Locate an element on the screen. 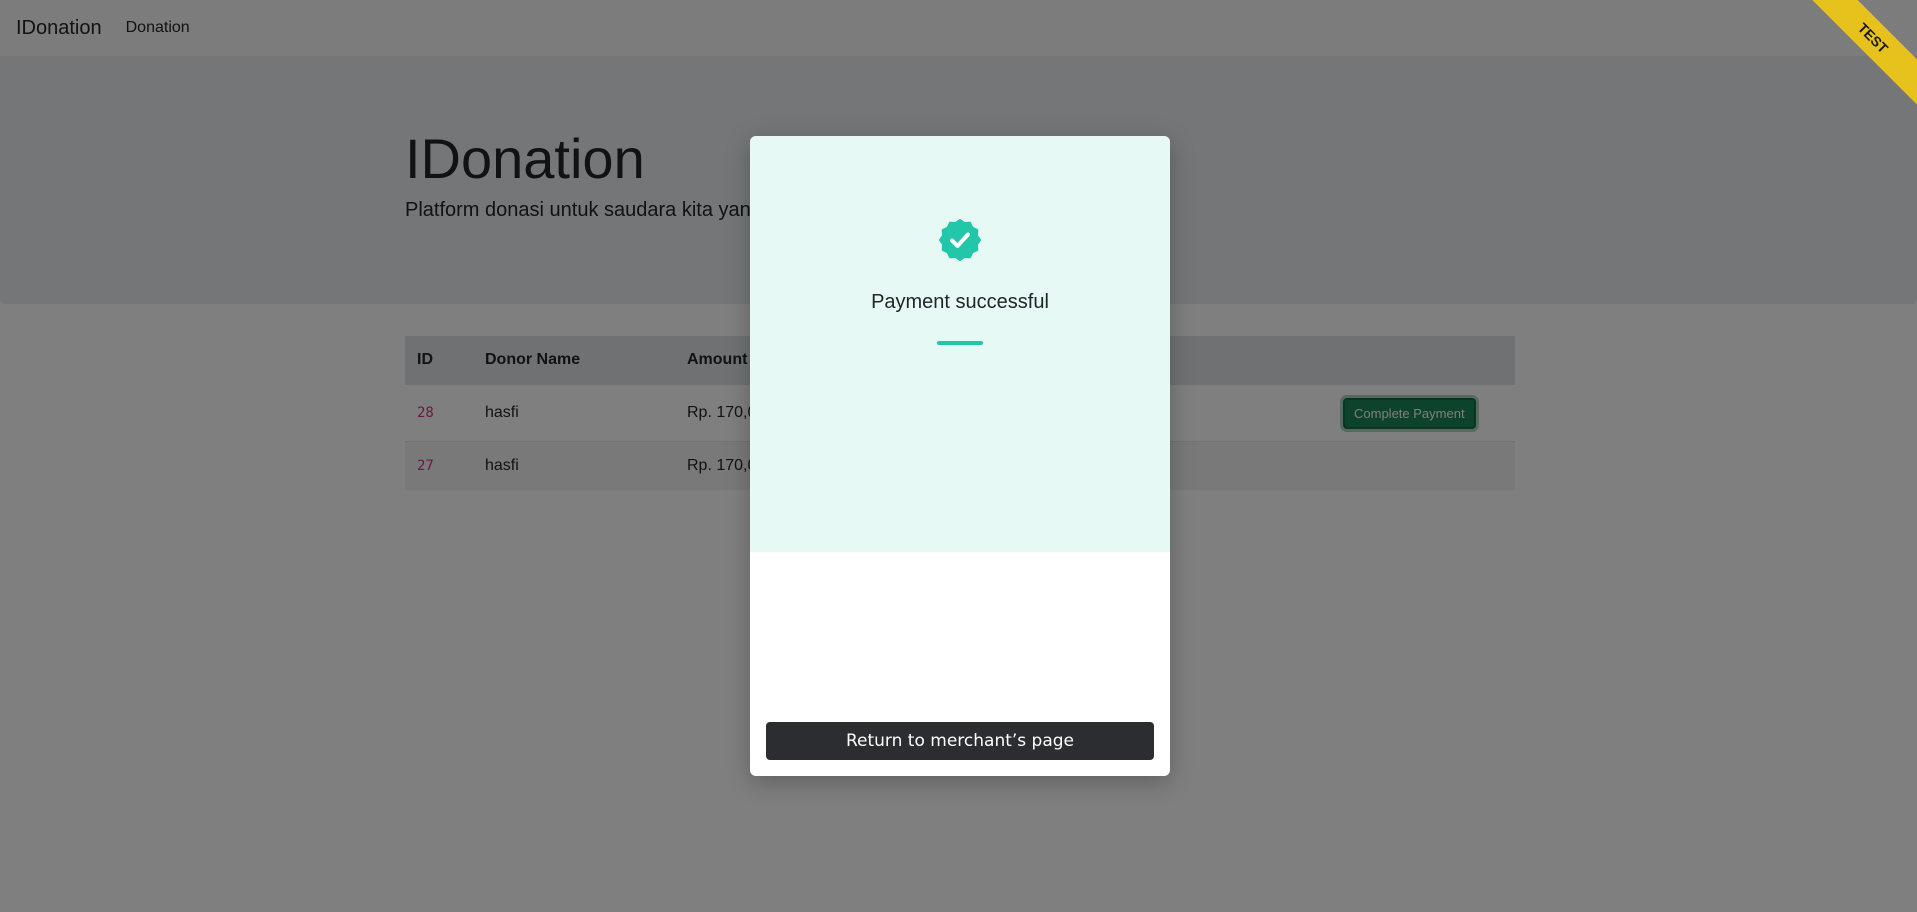  test-ribbon: TEST is located at coordinates (1852, 65).